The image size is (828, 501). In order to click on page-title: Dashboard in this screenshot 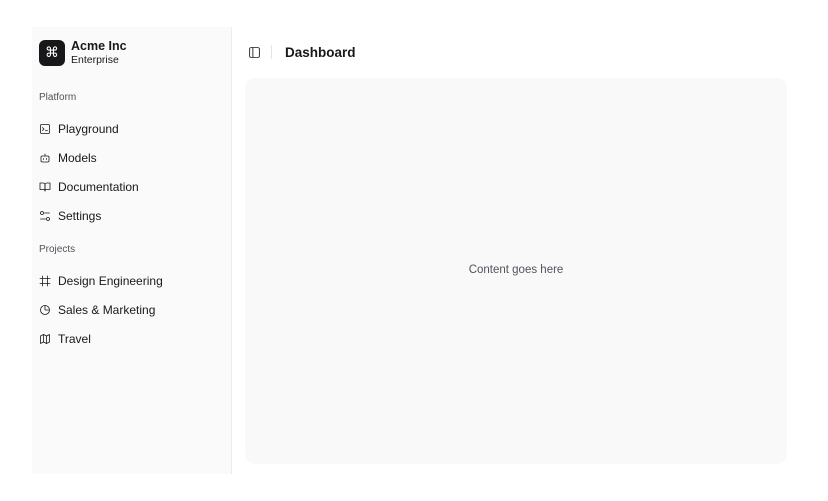, I will do `click(320, 52)`.